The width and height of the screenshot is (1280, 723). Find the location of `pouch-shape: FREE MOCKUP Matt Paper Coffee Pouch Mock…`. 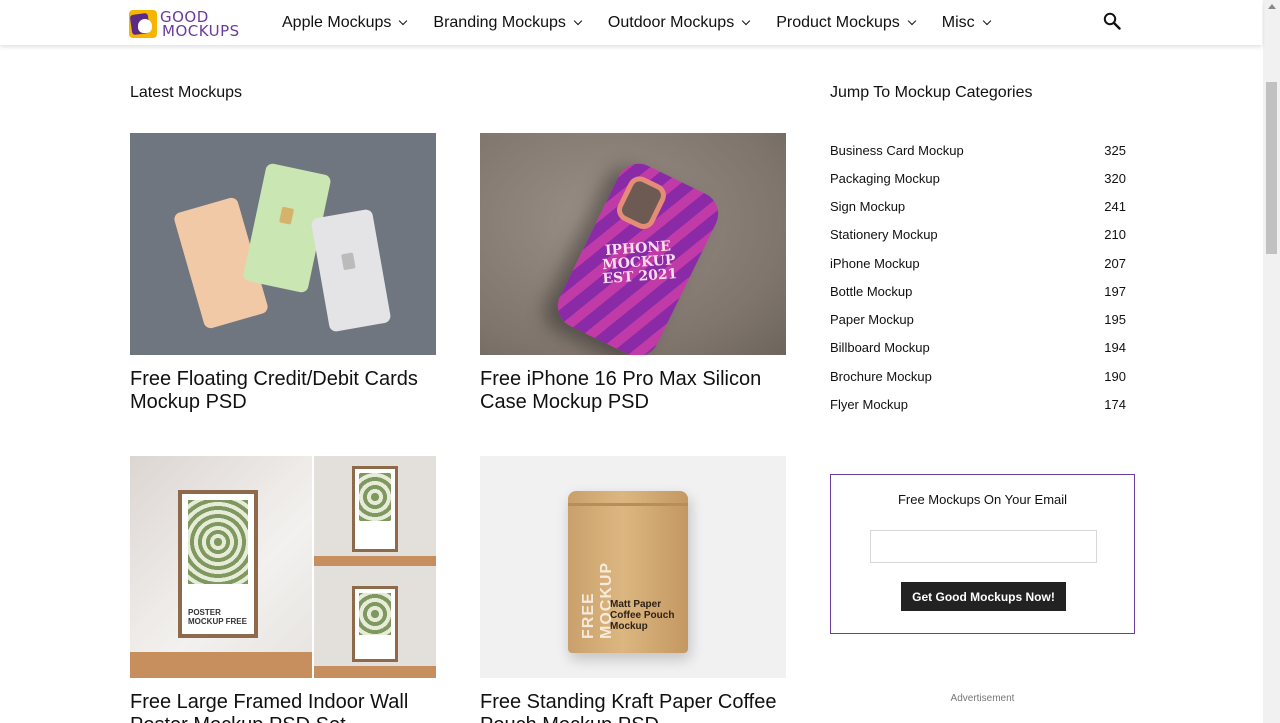

pouch-shape: FREE MOCKUP Matt Paper Coffee Pouch Mock… is located at coordinates (628, 572).